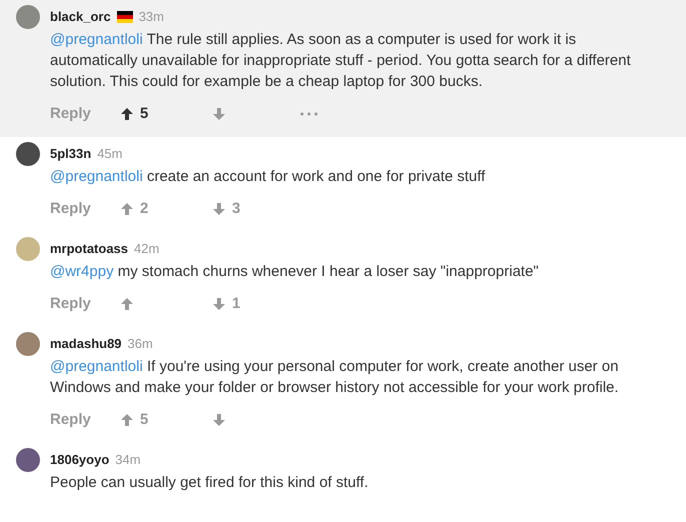 Image resolution: width=686 pixels, height=522 pixels. What do you see at coordinates (80, 460) in the screenshot?
I see `username: 1806yoyo` at bounding box center [80, 460].